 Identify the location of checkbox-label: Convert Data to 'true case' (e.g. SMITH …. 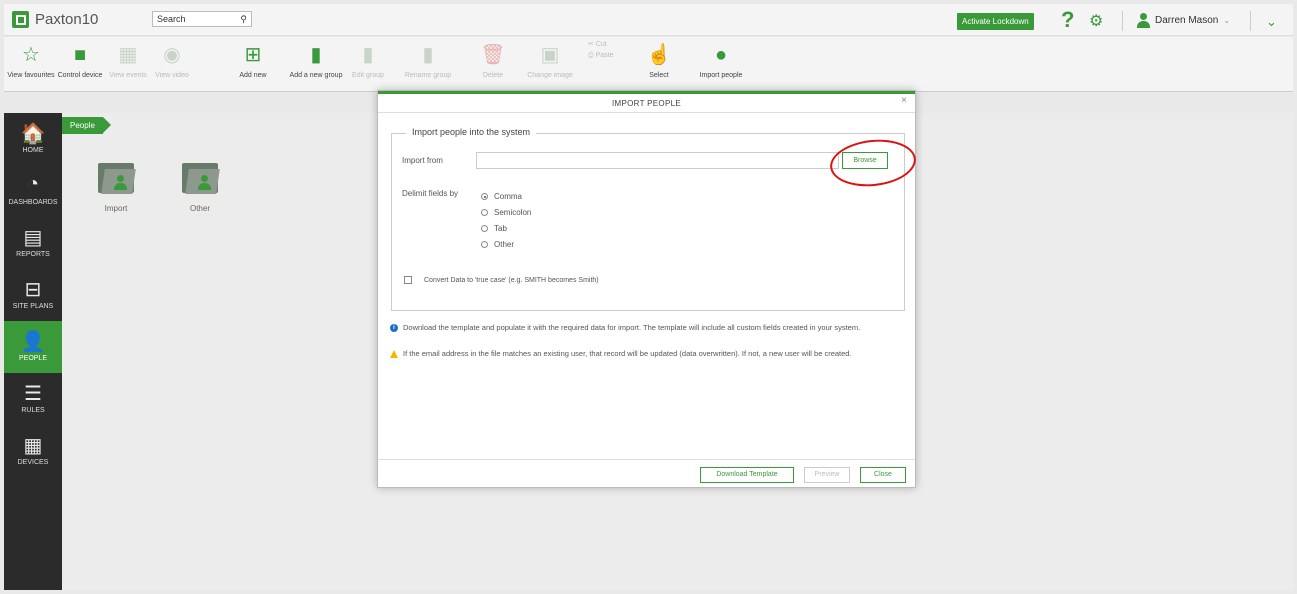
(511, 280).